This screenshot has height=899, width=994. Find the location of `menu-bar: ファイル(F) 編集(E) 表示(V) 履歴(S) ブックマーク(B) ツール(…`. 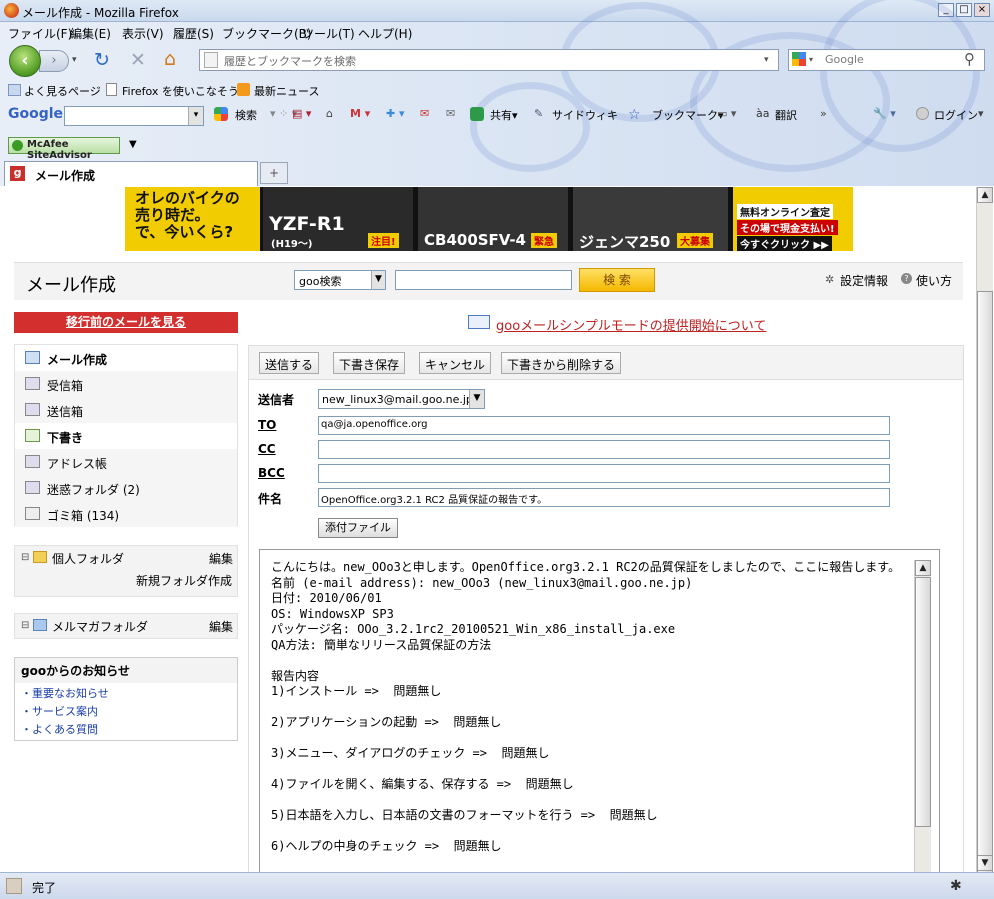

menu-bar: ファイル(F) 編集(E) 表示(V) 履歴(S) ブックマーク(B) ツール(… is located at coordinates (497, 32).